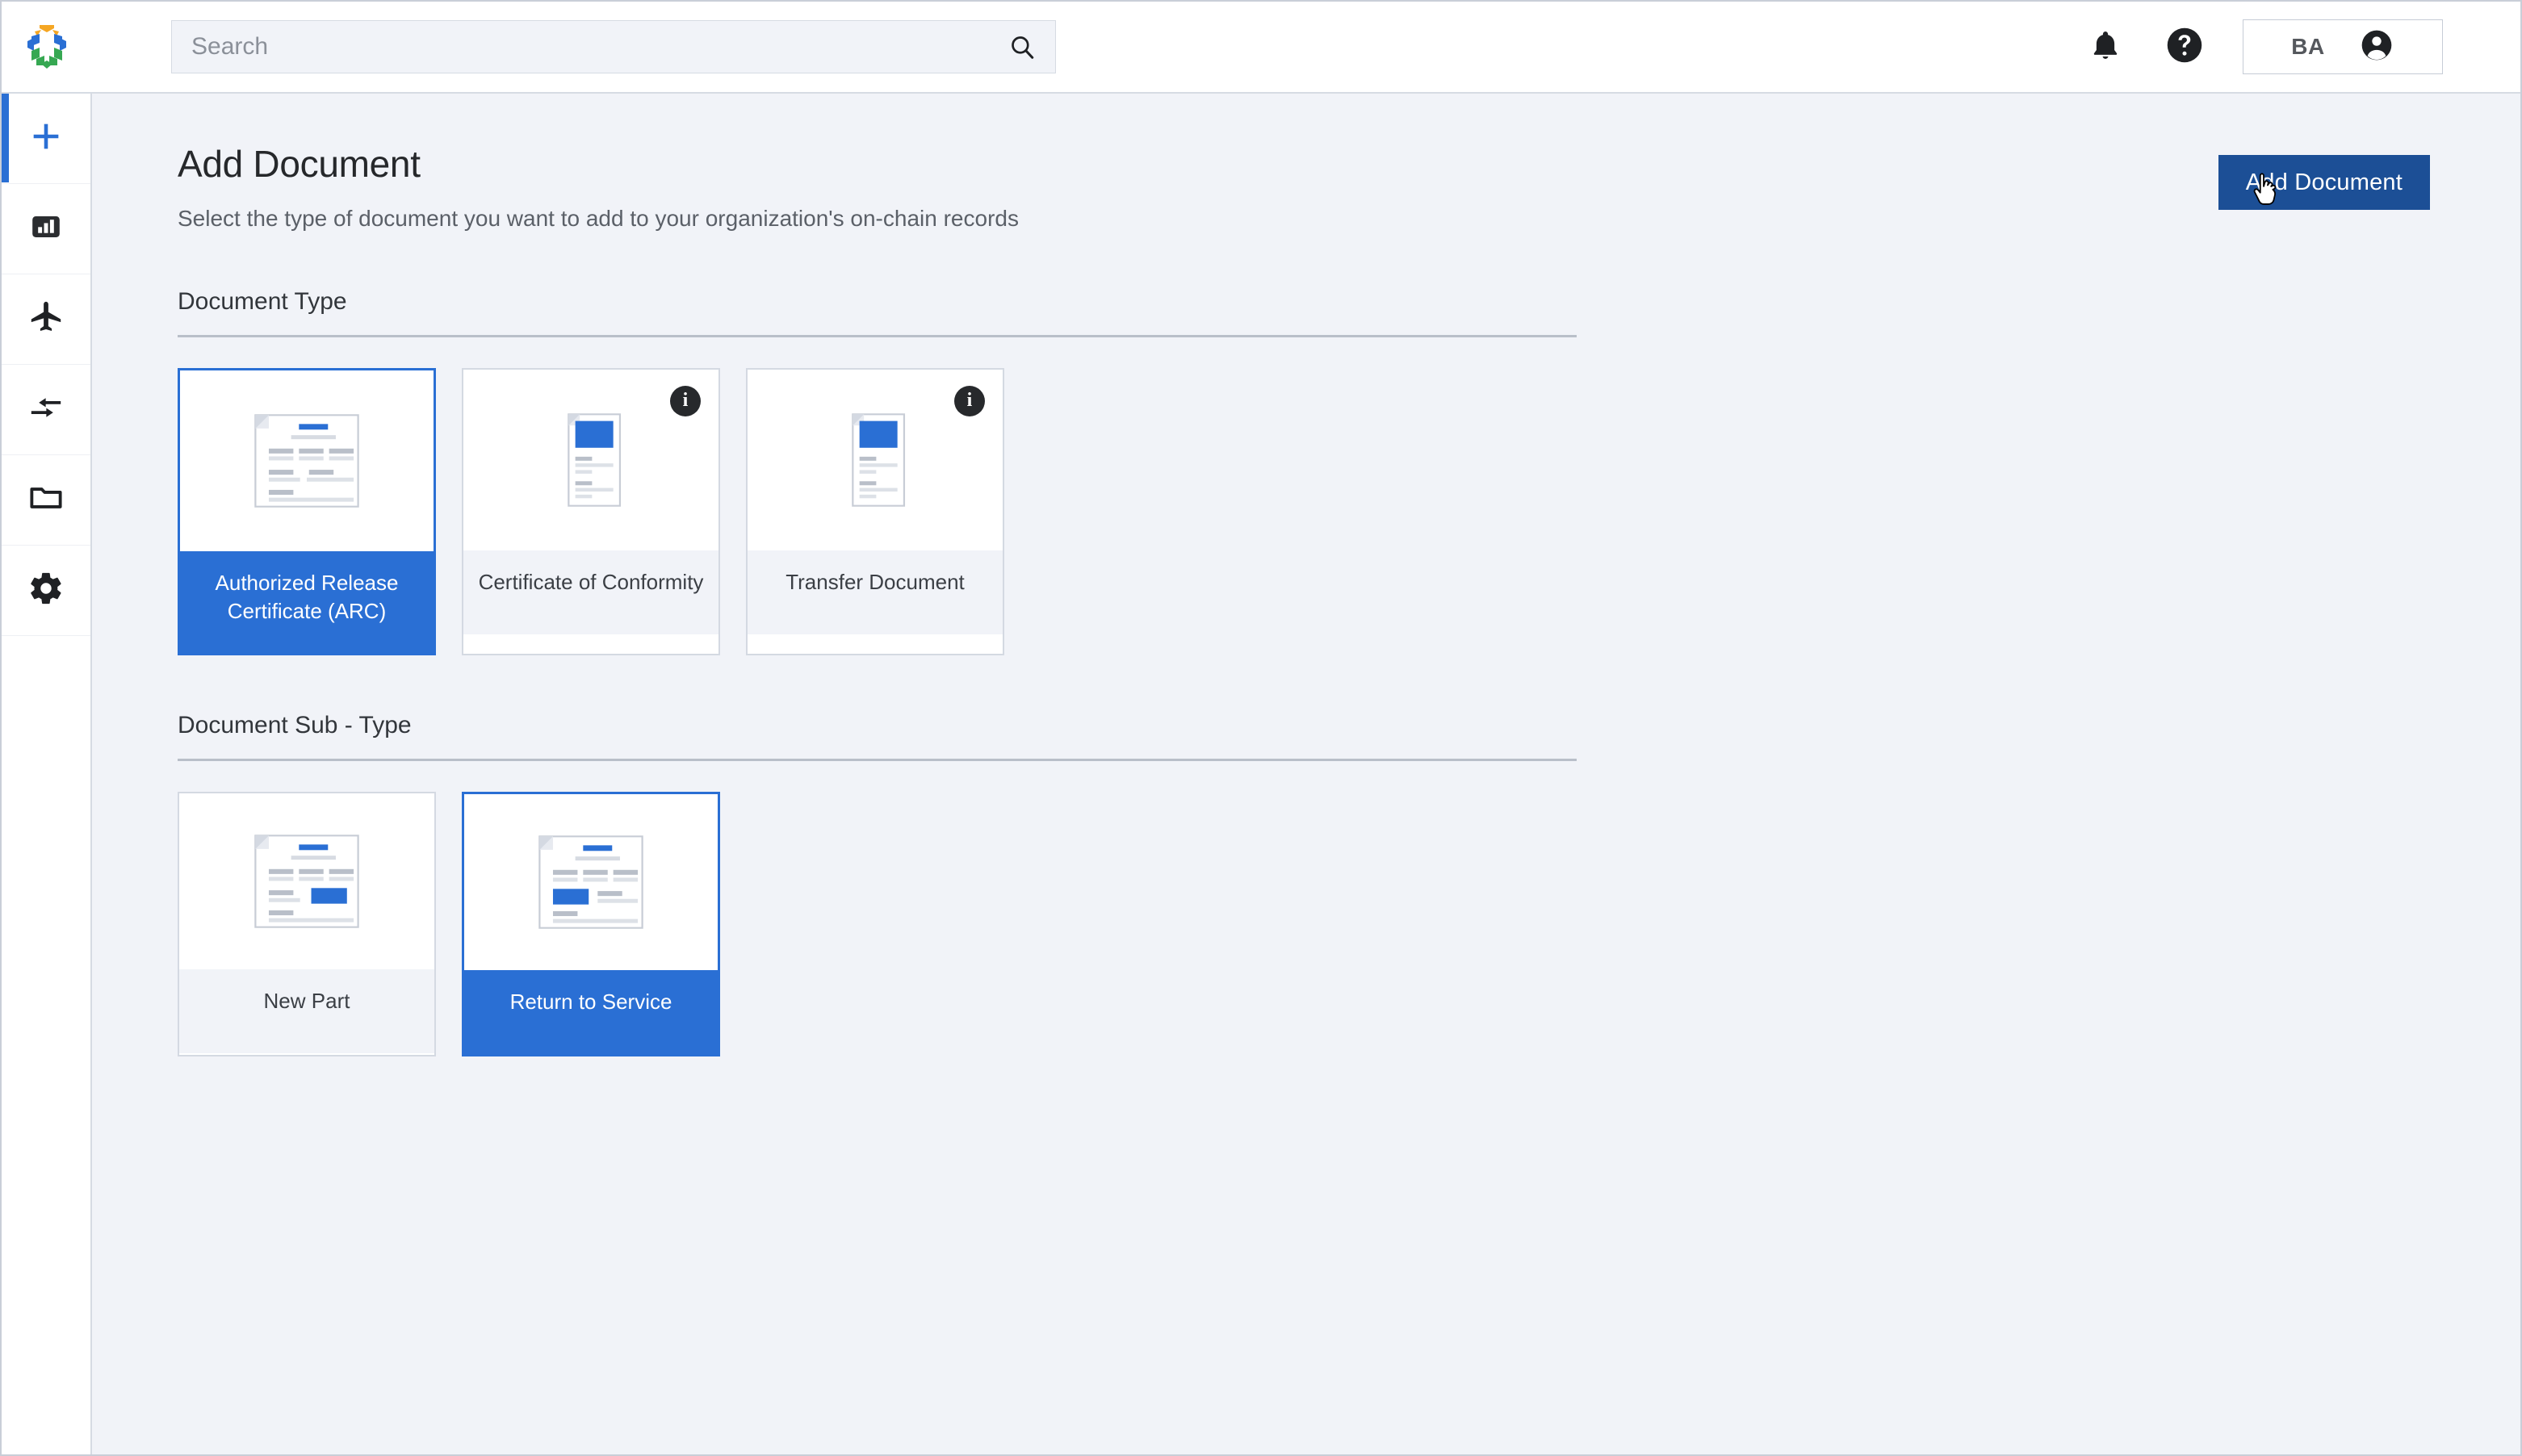 The height and width of the screenshot is (1456, 2522). What do you see at coordinates (591, 1012) in the screenshot?
I see `card-label: Return to Service` at bounding box center [591, 1012].